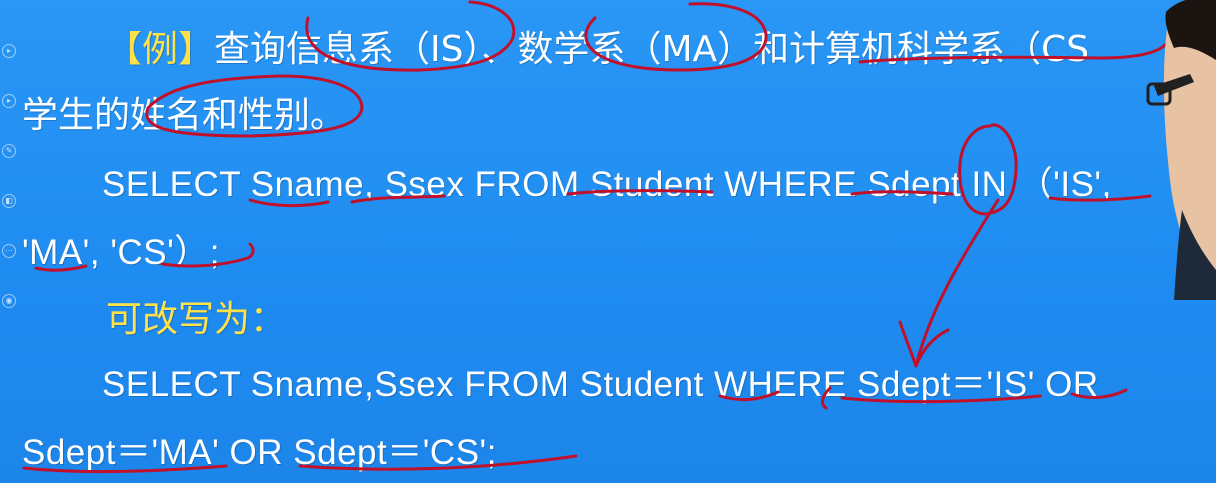  I want to click on question-text-line-2: 学生的姓名和性别。, so click(184, 115).